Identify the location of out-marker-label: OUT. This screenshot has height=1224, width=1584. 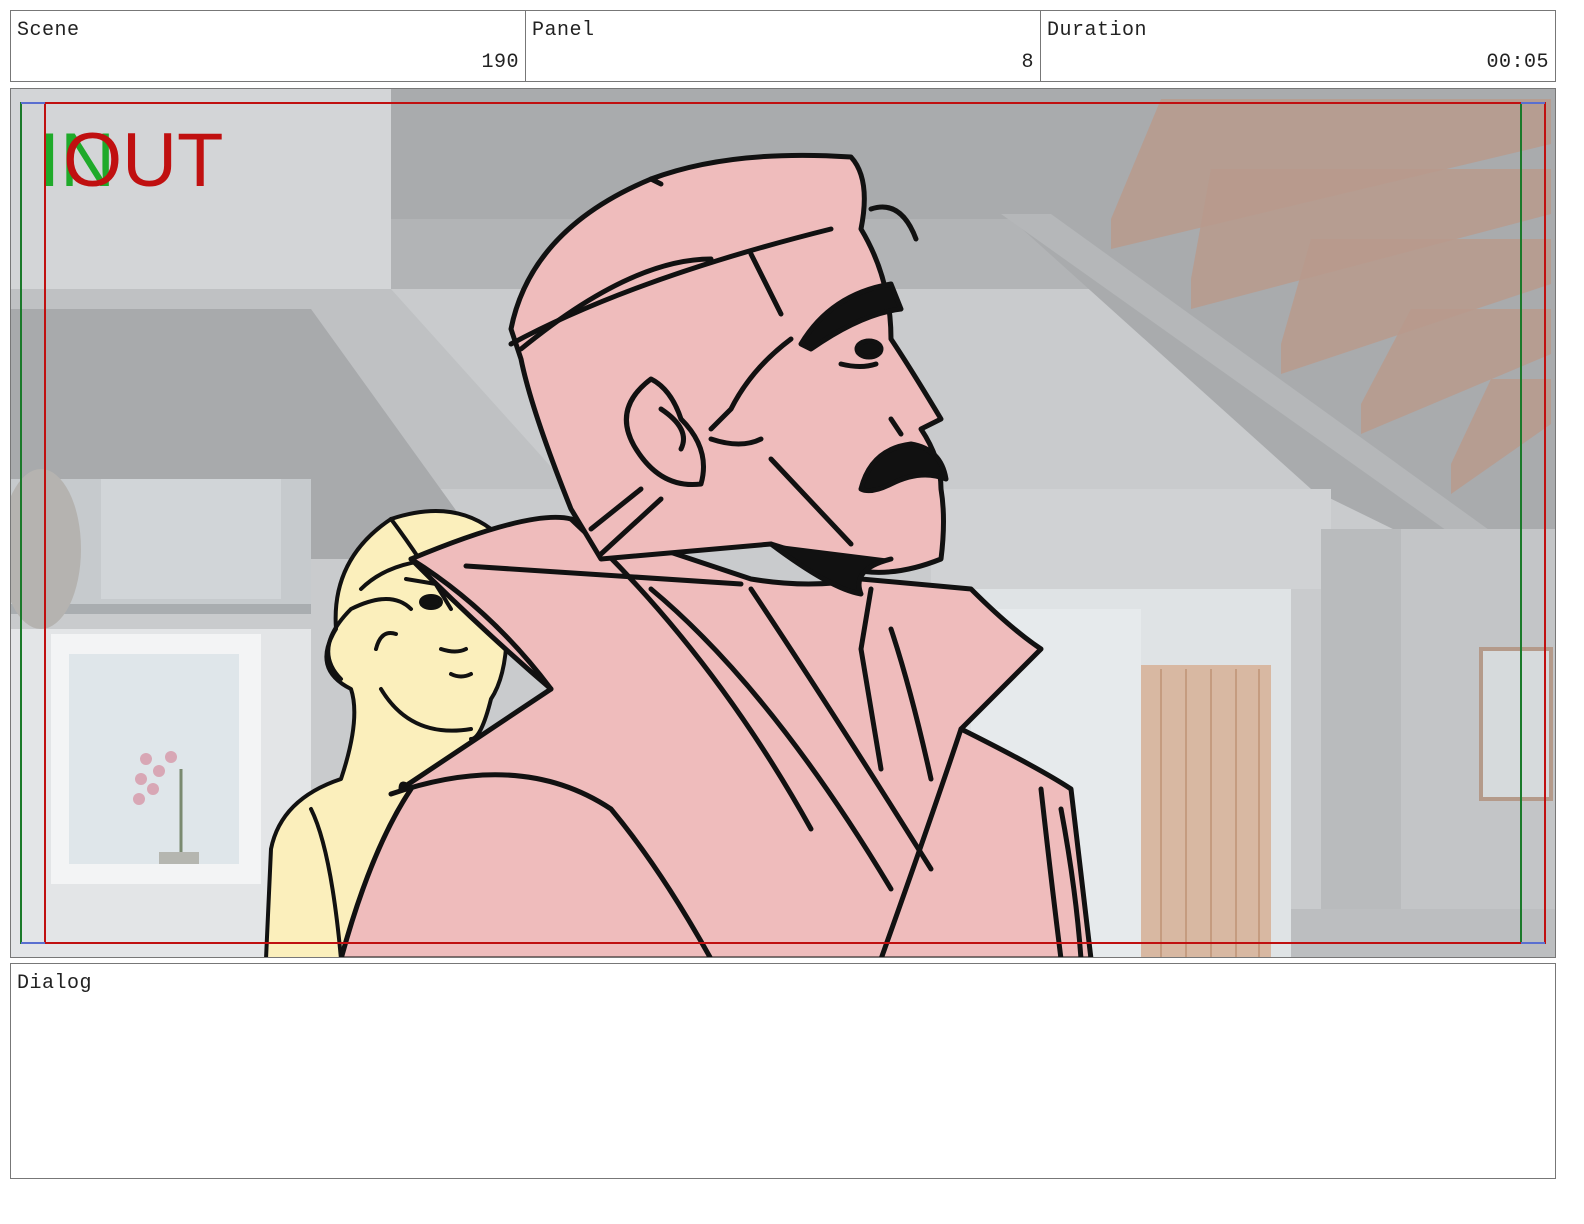
(143, 160).